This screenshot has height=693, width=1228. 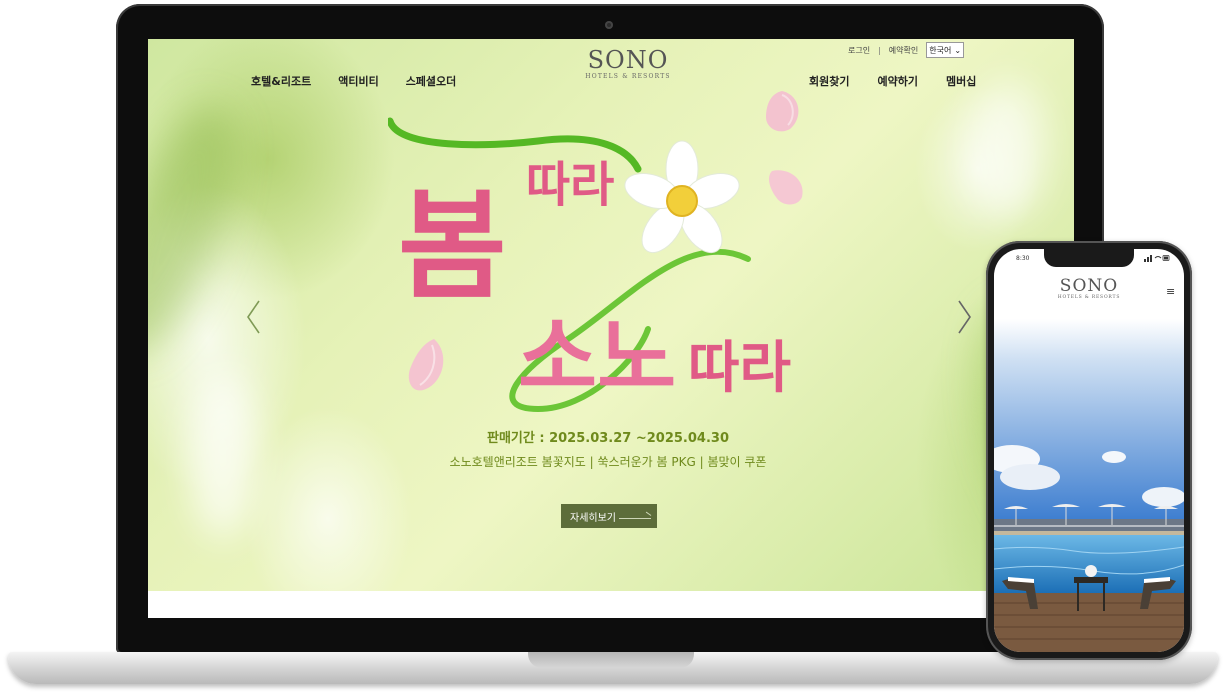 I want to click on language-select: 한국어 ⌄, so click(x=945, y=50).